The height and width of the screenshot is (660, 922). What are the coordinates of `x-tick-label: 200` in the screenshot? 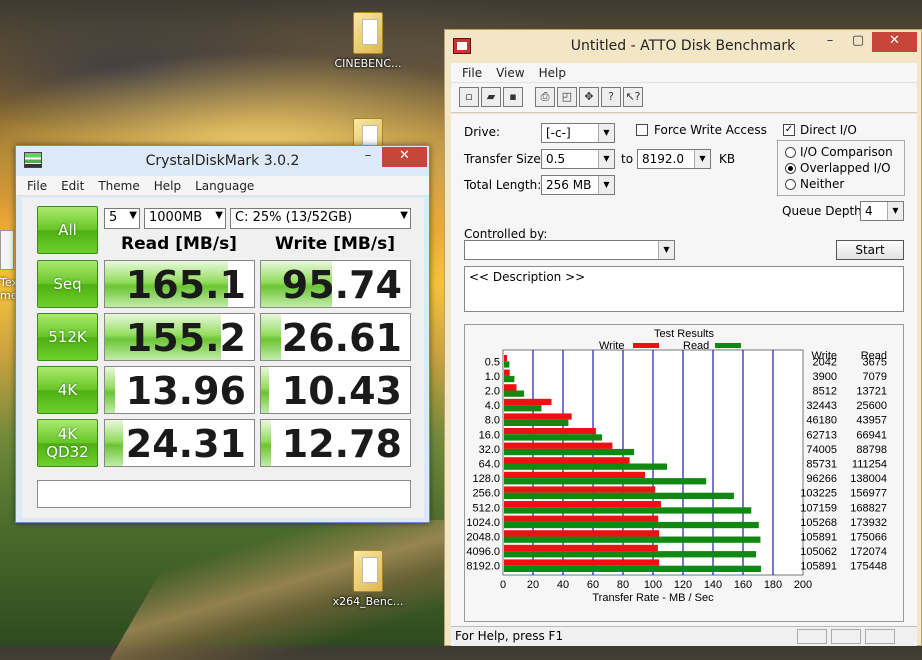 It's located at (803, 585).